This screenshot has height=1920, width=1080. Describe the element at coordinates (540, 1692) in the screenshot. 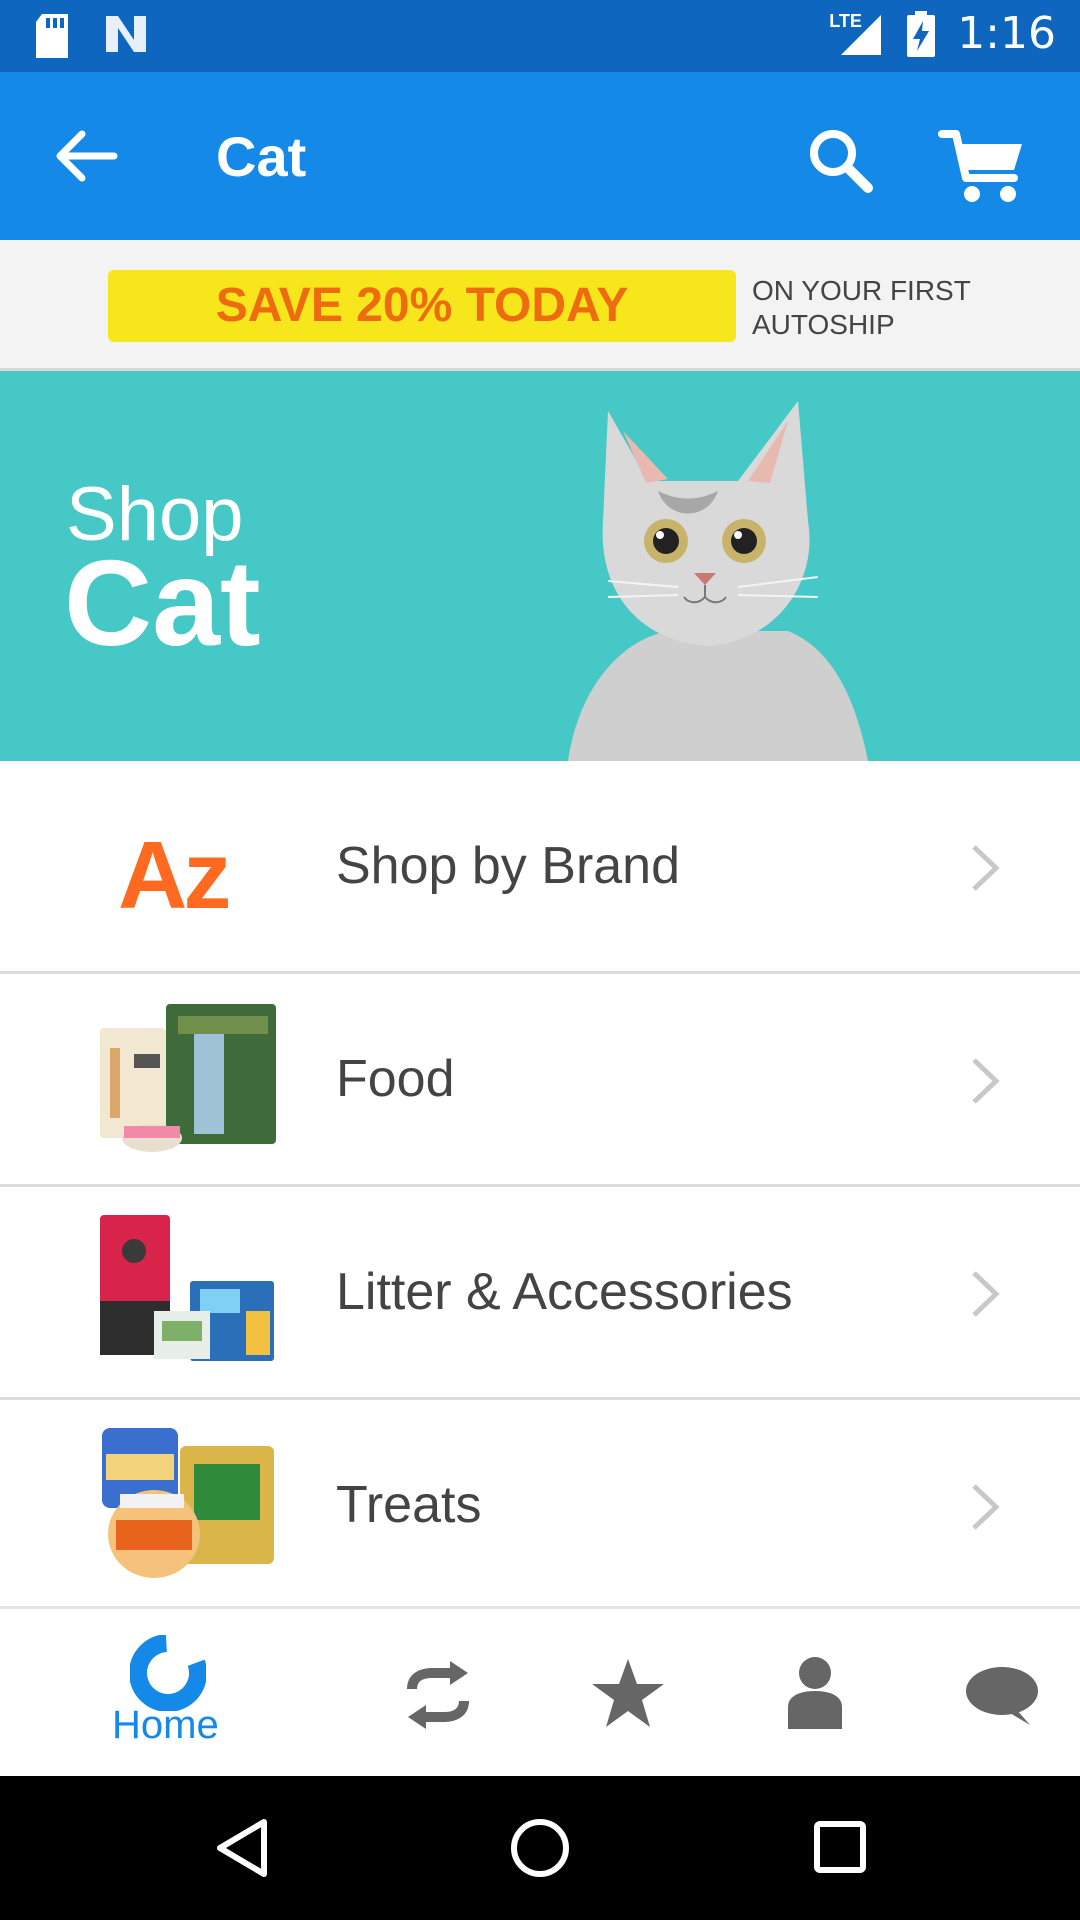

I see `bottom-navigation: Home` at that location.